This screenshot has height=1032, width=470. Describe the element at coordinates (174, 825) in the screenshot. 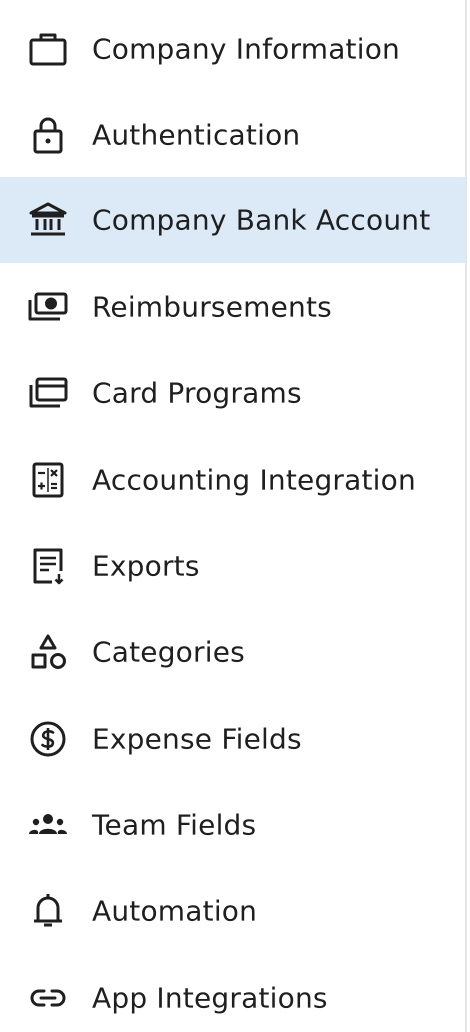

I see `sidebar-item-label: Team Fields` at that location.